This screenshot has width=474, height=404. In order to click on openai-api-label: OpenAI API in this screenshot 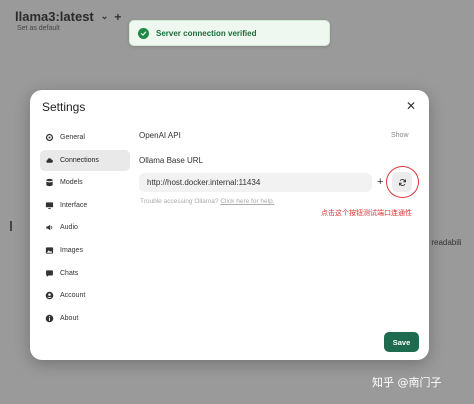, I will do `click(160, 135)`.